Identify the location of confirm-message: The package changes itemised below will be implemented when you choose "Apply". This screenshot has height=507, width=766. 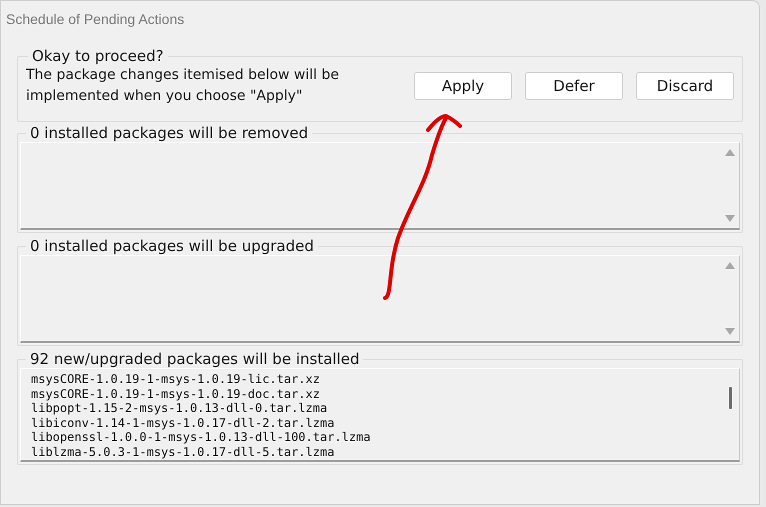
(183, 86).